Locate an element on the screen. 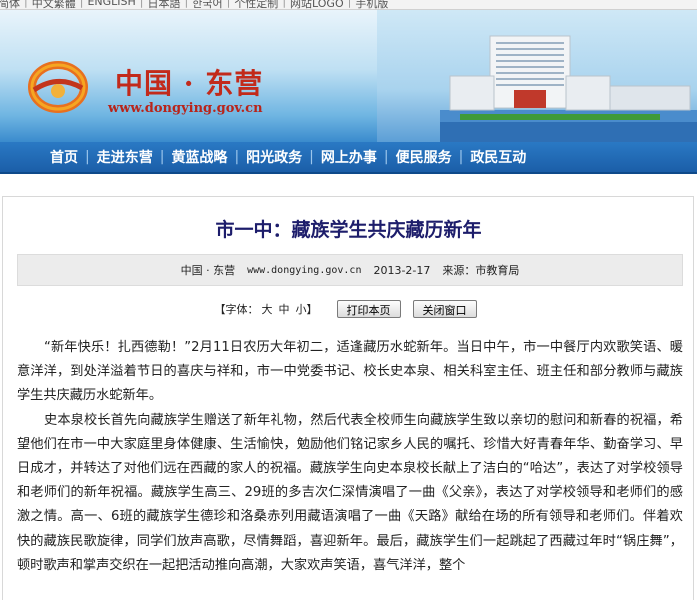 The image size is (697, 600). site-name: 中国 · 东营 is located at coordinates (189, 82).